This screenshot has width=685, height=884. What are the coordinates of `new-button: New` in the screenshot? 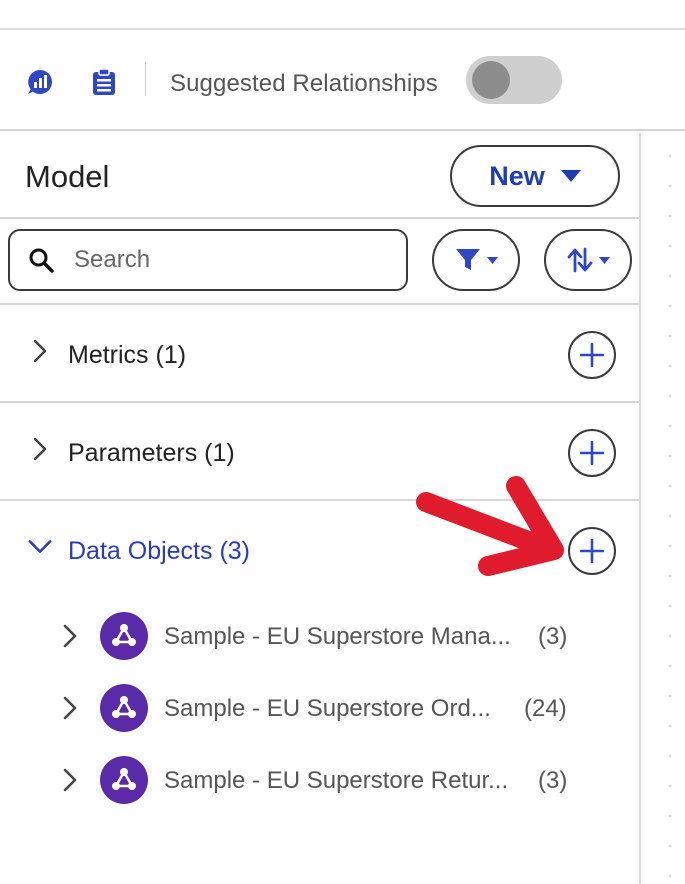 It's located at (535, 176).